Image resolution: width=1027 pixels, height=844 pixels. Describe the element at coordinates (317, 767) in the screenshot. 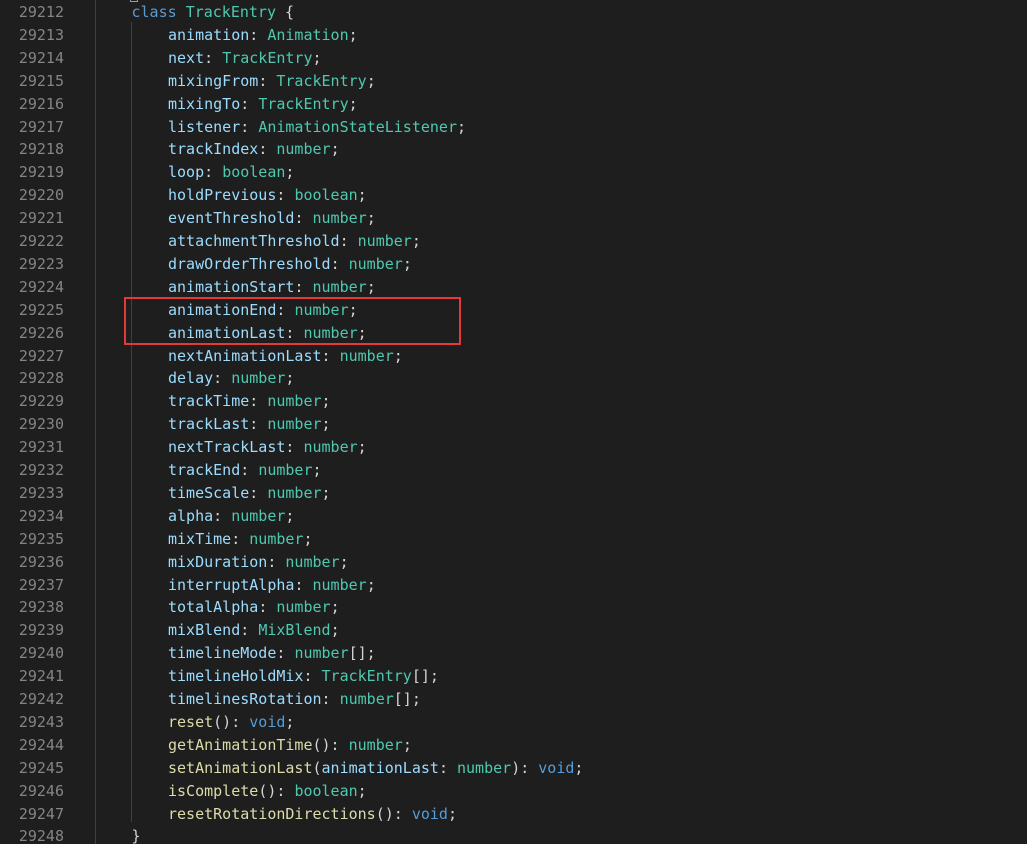

I see `punctuation-token: (` at that location.